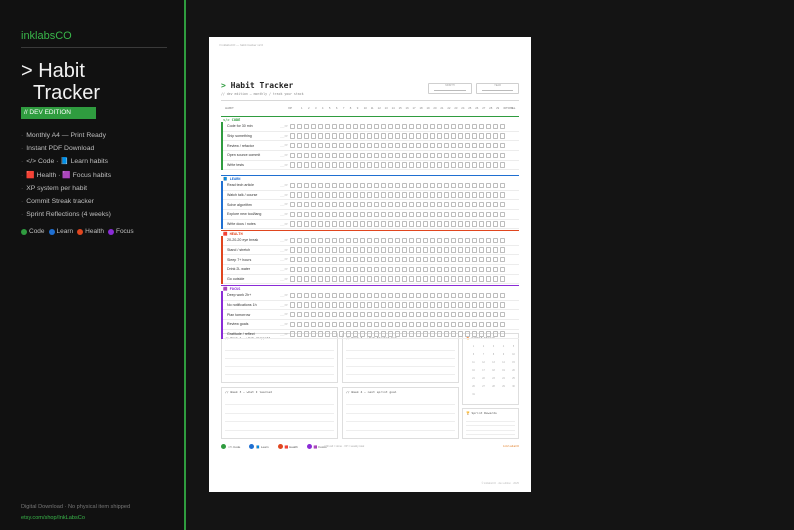  Describe the element at coordinates (46, 36) in the screenshot. I see `brand-name: inklabsCO` at that location.